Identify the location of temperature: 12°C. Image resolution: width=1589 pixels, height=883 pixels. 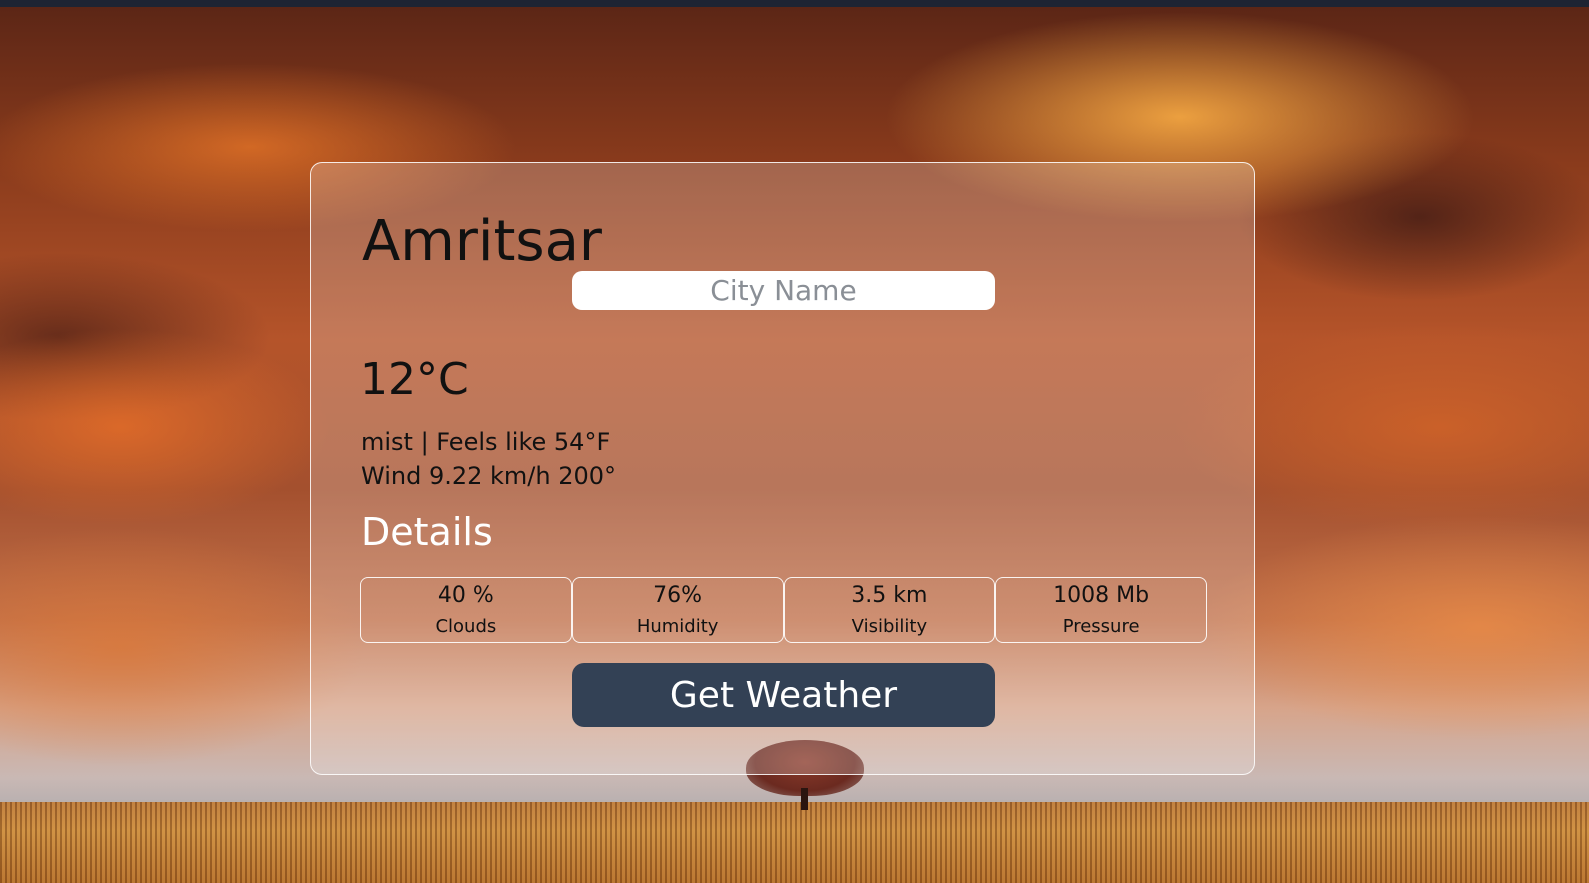
(414, 379).